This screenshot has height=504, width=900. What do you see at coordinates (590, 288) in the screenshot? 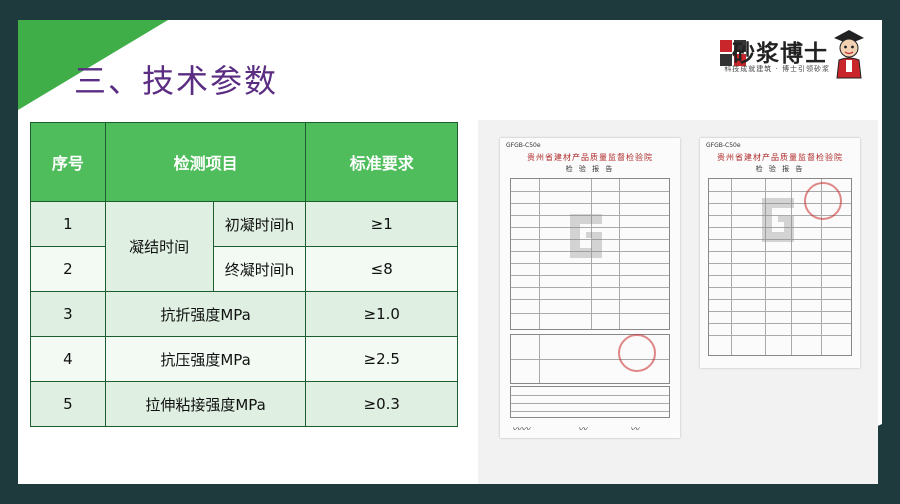
I see `inspection-report-page-1: GFGB-C50e 贵州省建材产品质量监督检验院 检 验 报 告 〰〰 〰 〰` at bounding box center [590, 288].